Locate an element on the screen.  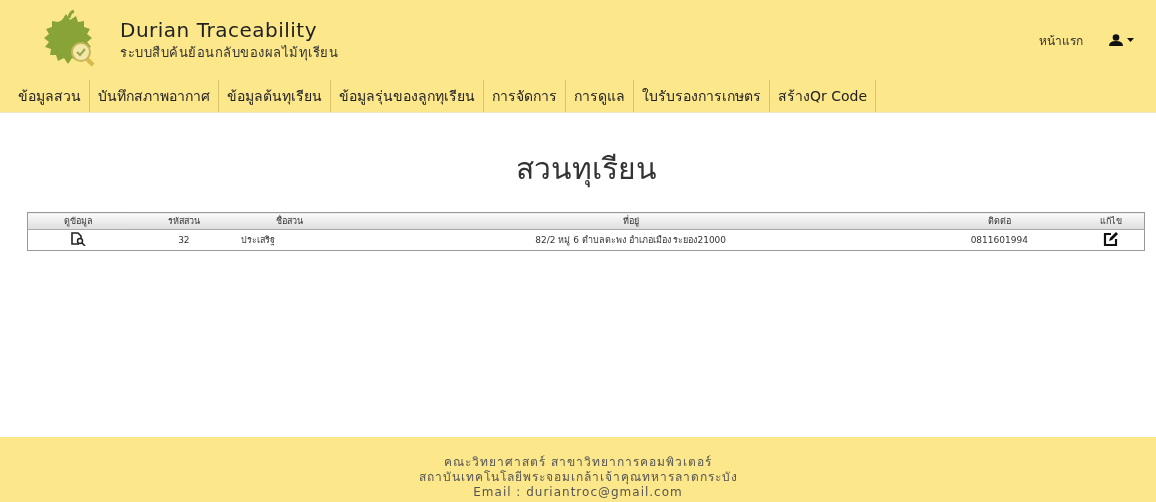
caret-icon is located at coordinates (1130, 40).